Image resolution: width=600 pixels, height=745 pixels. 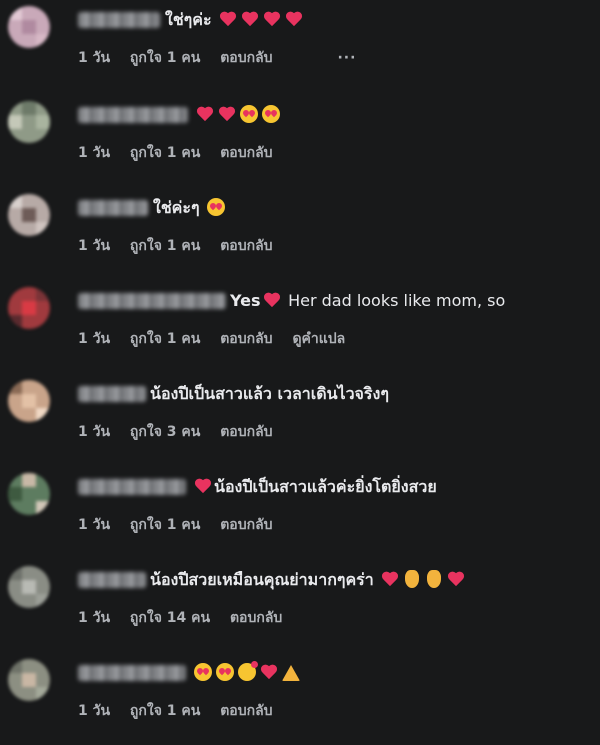 What do you see at coordinates (300, 234) in the screenshot?
I see `comment-item: ใช่ค่ะๆ 1 วัน ถูกใจ 1 คน ตอบกลับ` at bounding box center [300, 234].